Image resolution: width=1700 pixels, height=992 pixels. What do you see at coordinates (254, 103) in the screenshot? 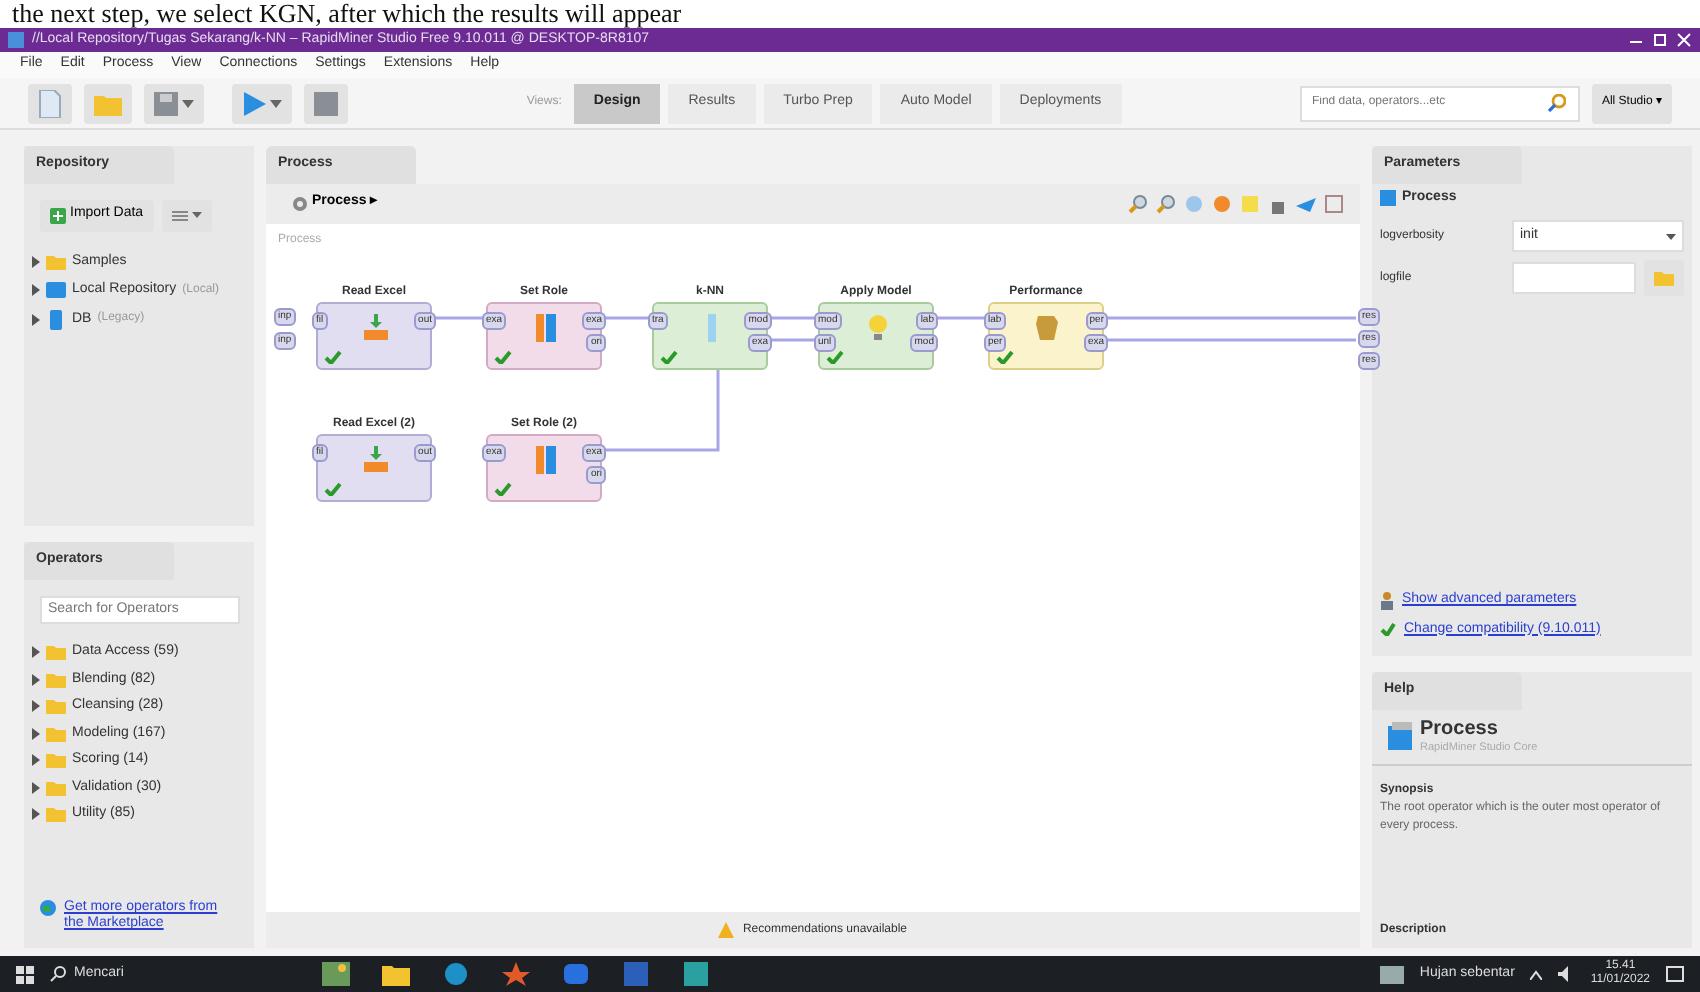
I see `play-icon` at bounding box center [254, 103].